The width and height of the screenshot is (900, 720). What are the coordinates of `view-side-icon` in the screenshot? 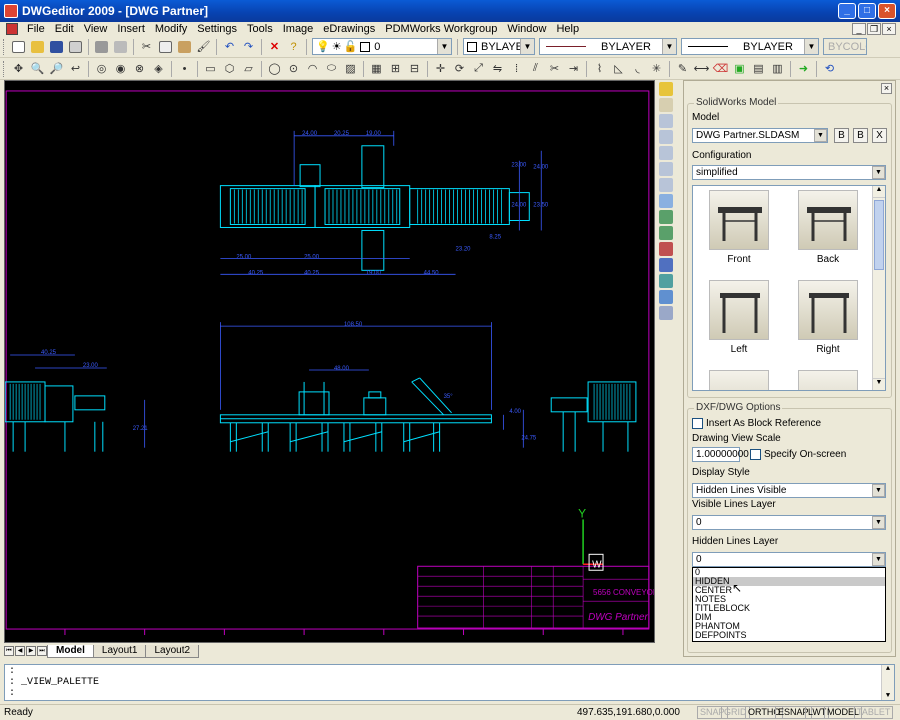 It's located at (666, 249).